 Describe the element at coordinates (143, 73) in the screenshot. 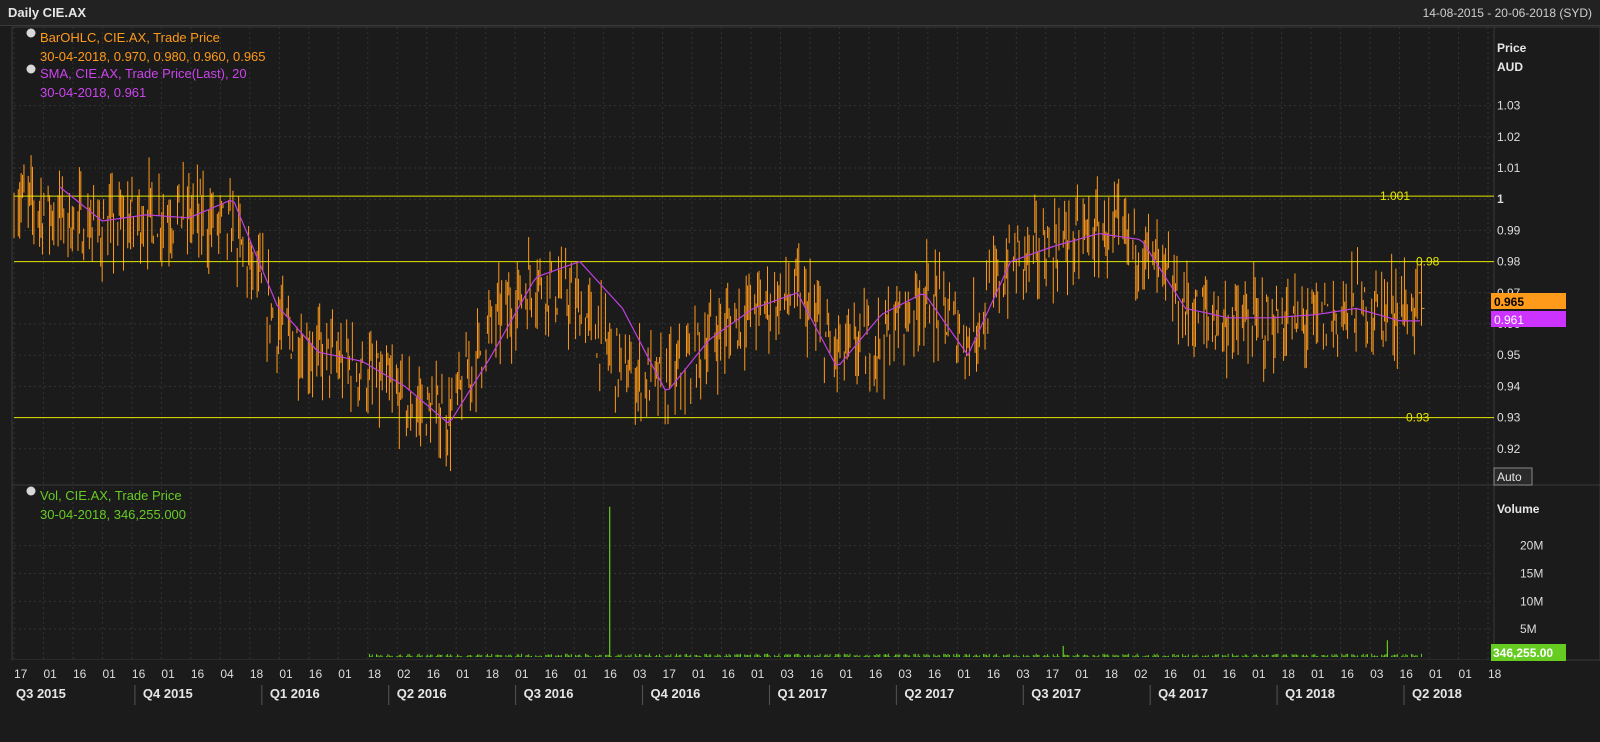

I see `sma-series-label: SMA, CIE.AX, Trade Price(Last), 20` at that location.